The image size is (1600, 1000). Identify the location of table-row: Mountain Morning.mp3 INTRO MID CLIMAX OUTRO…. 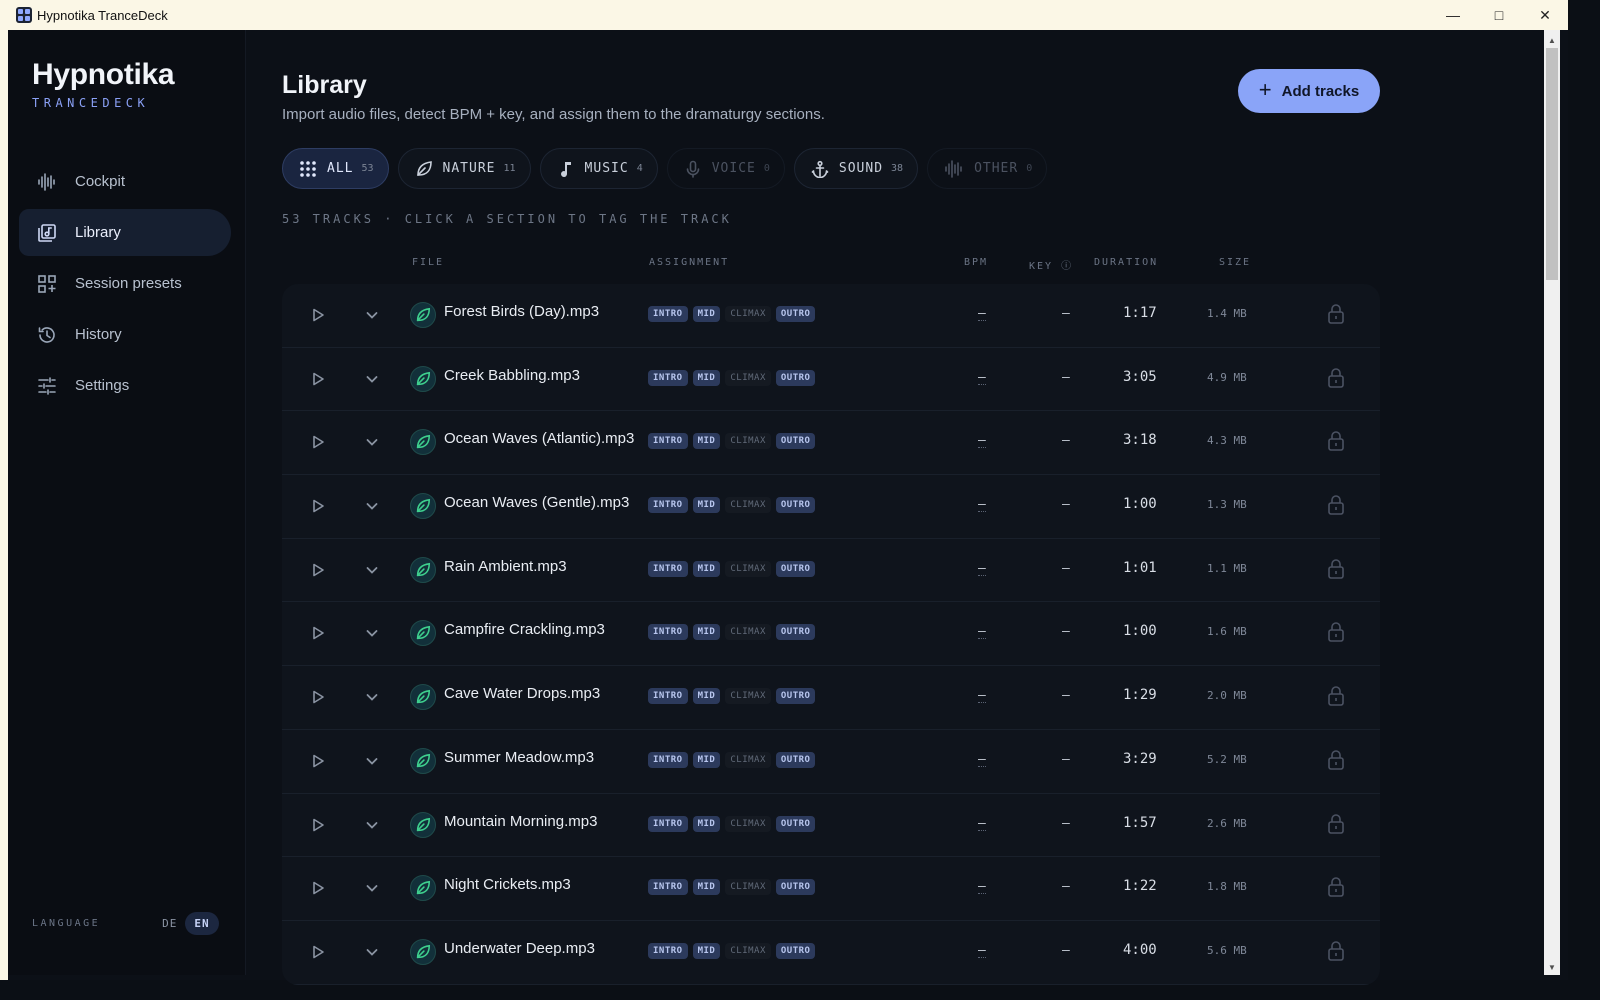
(831, 826).